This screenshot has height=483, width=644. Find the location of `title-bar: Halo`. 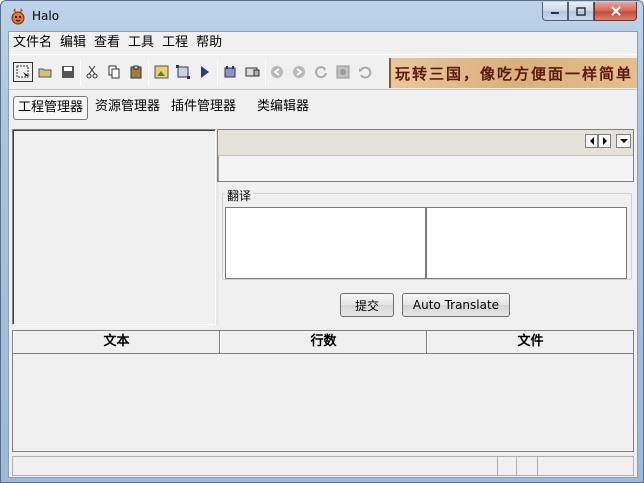

title-bar: Halo is located at coordinates (322, 16).